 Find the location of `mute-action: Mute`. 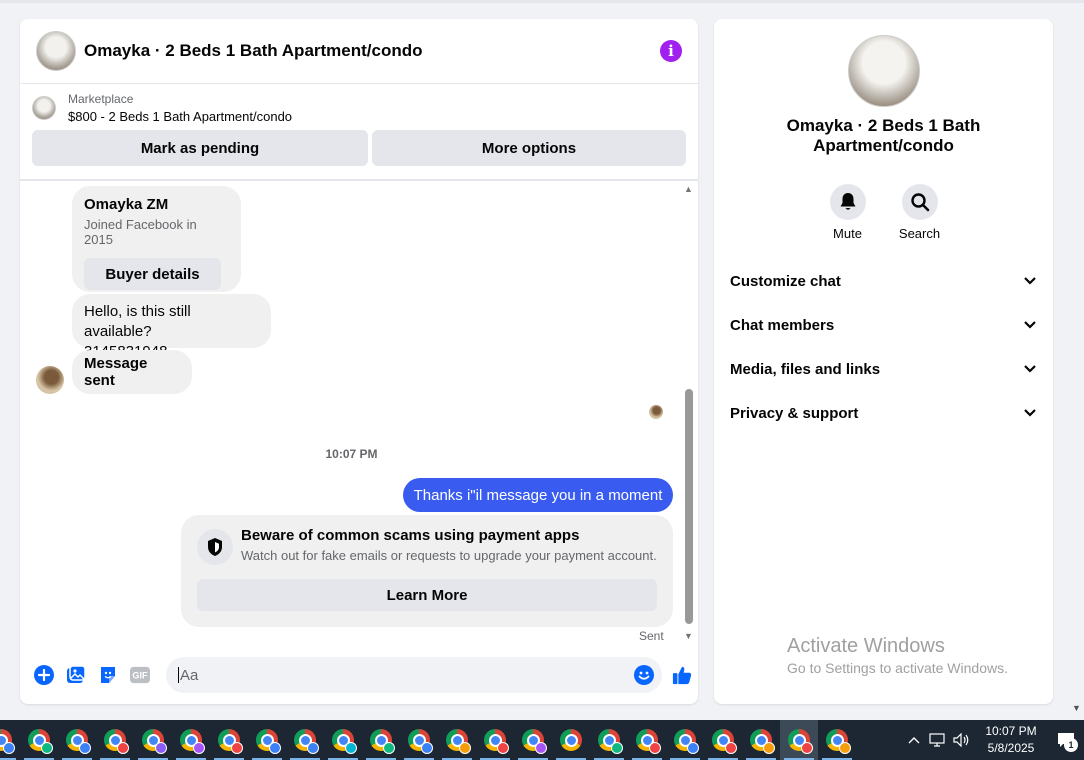

mute-action: Mute is located at coordinates (847, 212).